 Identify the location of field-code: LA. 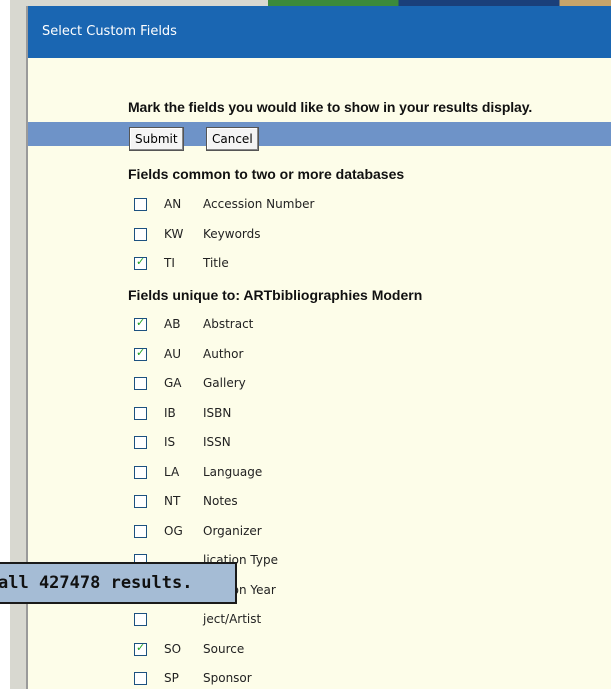
(172, 471).